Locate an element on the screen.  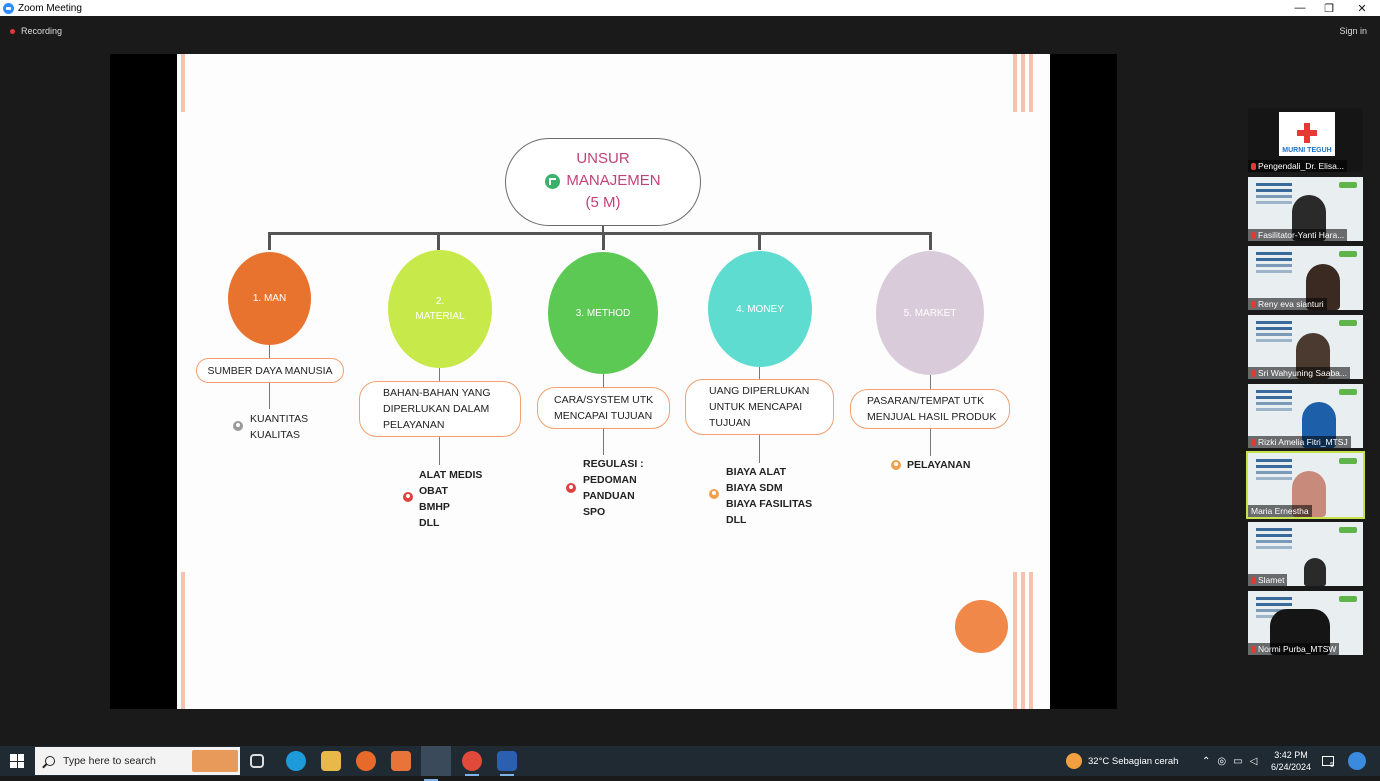
weather-widget: 32°C Sebagian cerah is located at coordinates (1122, 761).